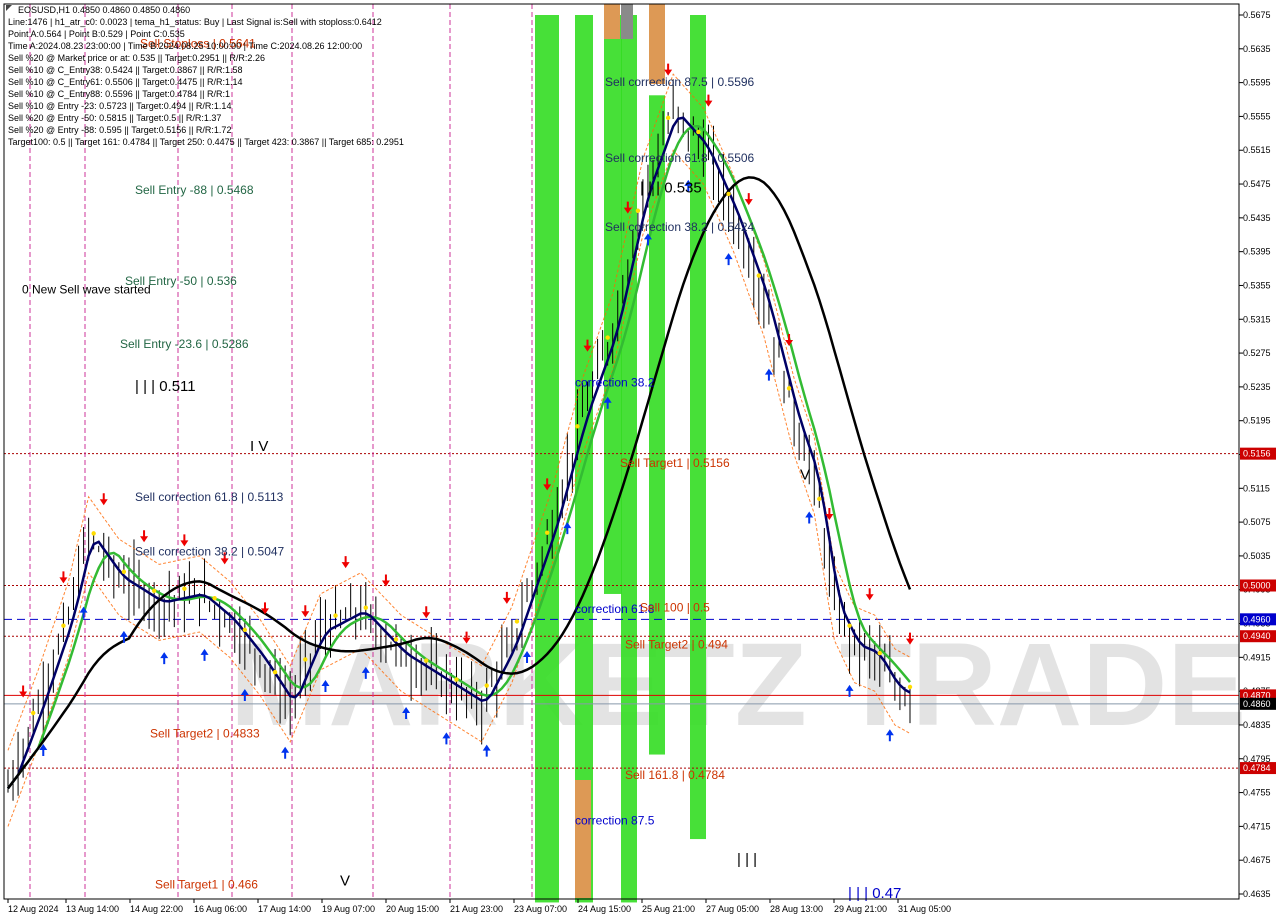  Describe the element at coordinates (210, 552) in the screenshot. I see `annotation-label: Sell correction 38.2 | 0.5047` at that location.